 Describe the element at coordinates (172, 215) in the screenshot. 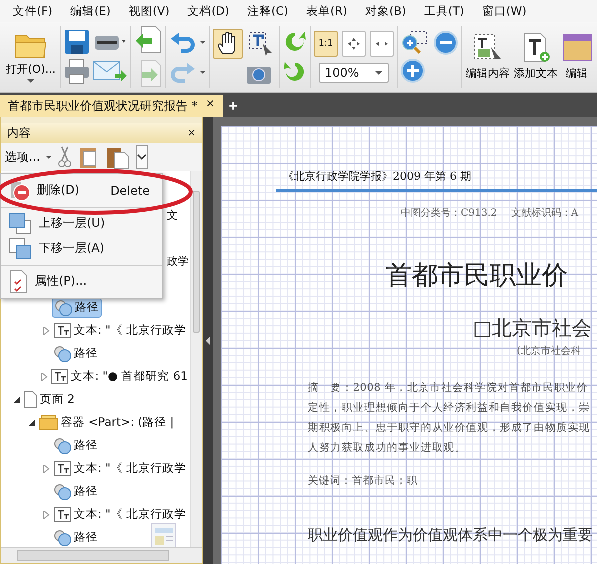

I see `tree-item-text: 文` at that location.